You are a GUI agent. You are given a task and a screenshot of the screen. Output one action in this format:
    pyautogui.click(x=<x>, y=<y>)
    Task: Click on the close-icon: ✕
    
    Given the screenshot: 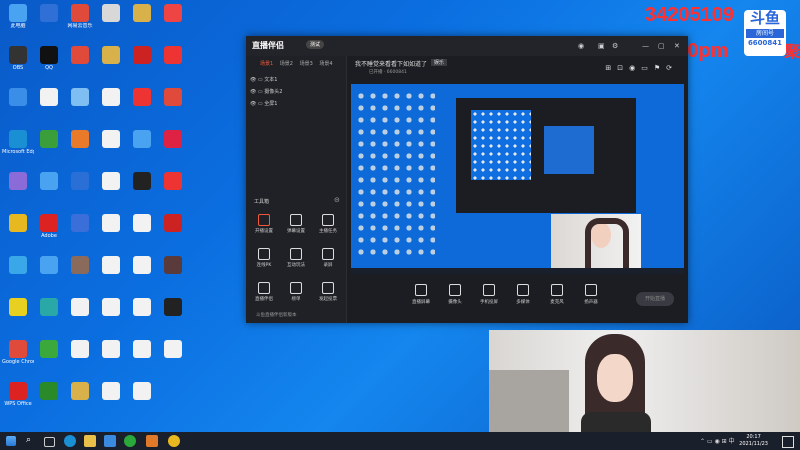 What is the action you would take?
    pyautogui.click(x=677, y=46)
    